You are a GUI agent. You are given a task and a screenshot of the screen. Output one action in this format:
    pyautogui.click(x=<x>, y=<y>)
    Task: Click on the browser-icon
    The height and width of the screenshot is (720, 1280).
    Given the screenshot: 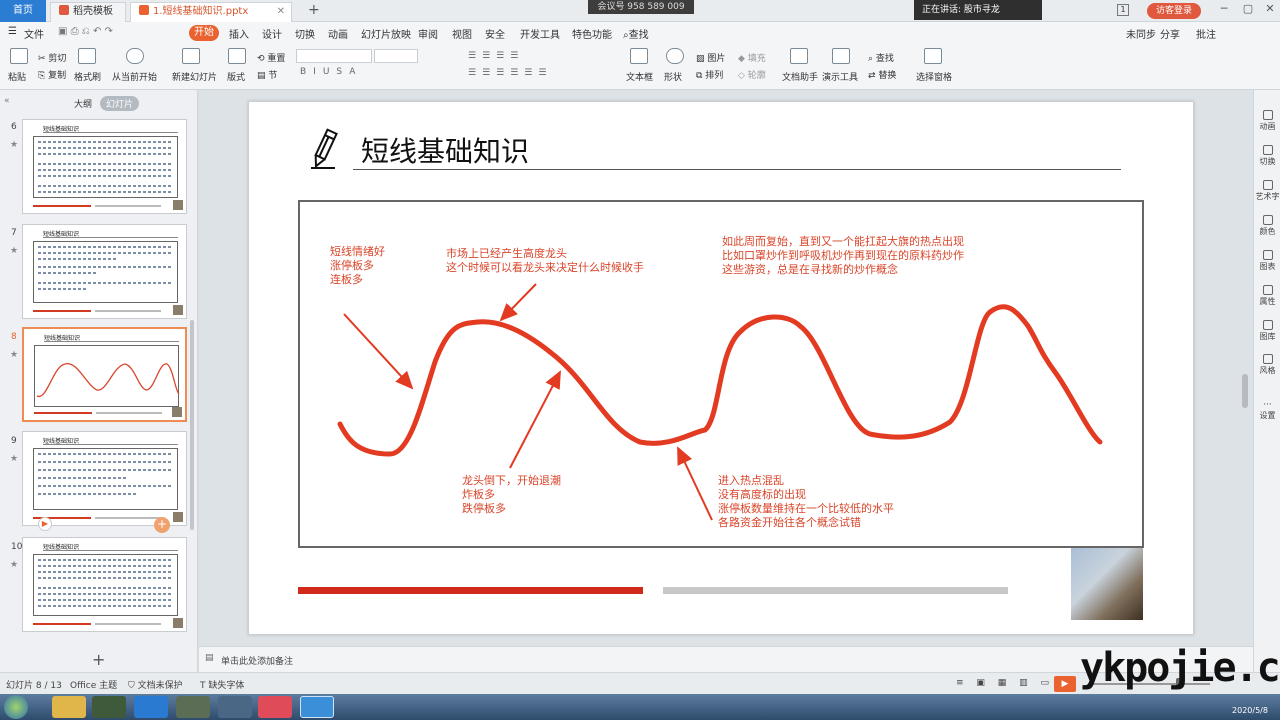 What is the action you would take?
    pyautogui.click(x=235, y=707)
    